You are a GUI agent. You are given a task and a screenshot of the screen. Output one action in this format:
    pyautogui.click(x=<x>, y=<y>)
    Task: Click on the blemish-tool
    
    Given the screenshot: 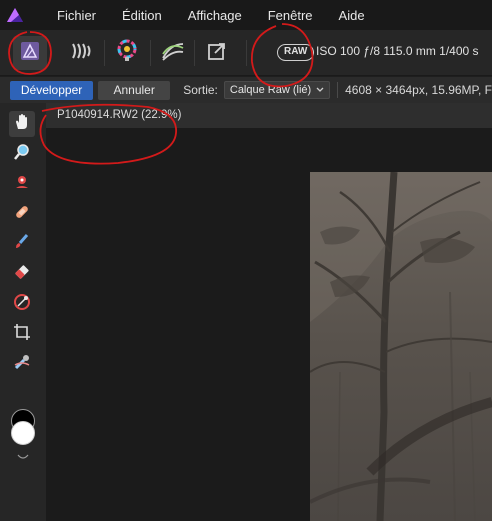 What is the action you would take?
    pyautogui.click(x=22, y=214)
    